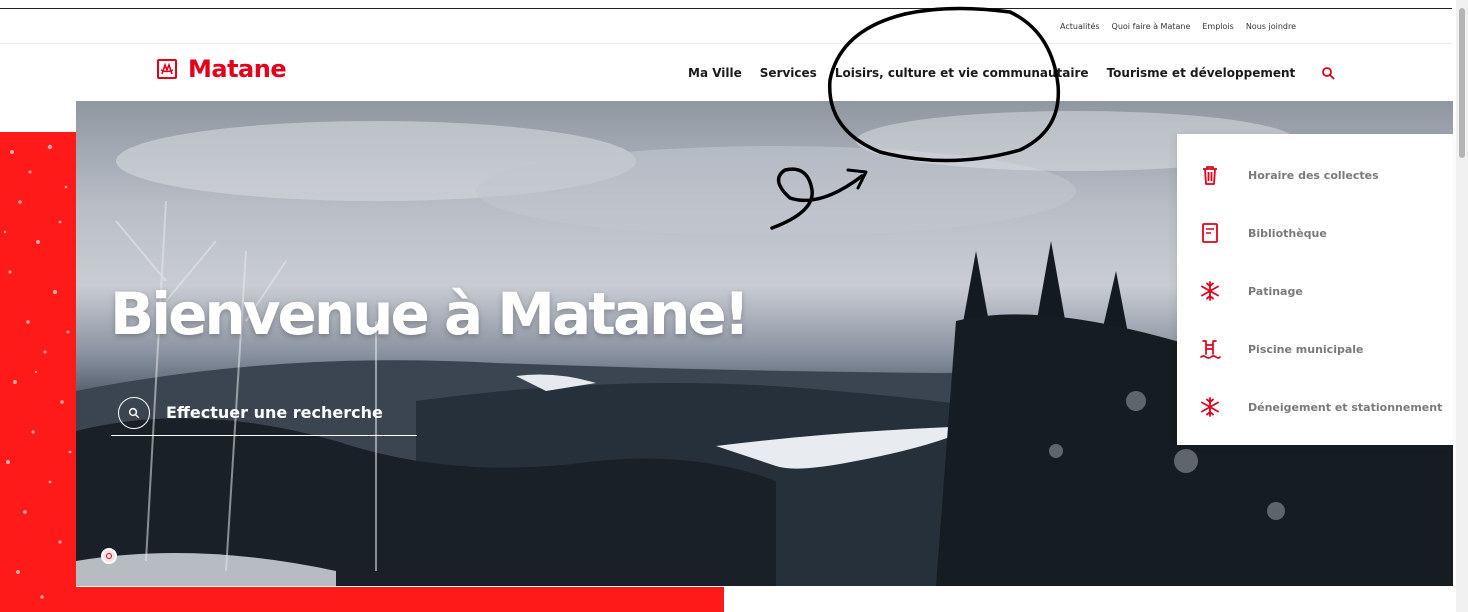 The height and width of the screenshot is (612, 1468). Describe the element at coordinates (1210, 175) in the screenshot. I see `trash-bin-icon` at that location.